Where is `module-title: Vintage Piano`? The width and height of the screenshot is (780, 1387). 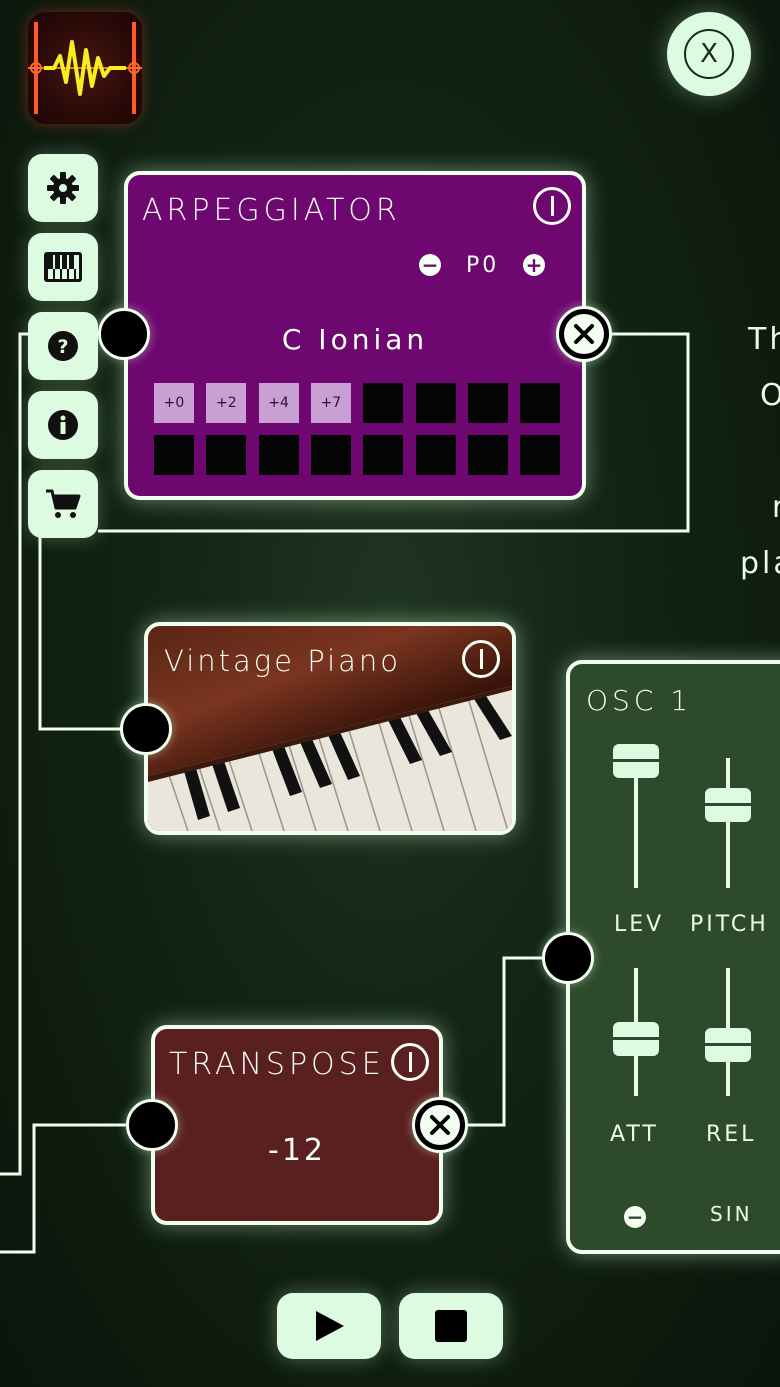
module-title: Vintage Piano is located at coordinates (283, 661).